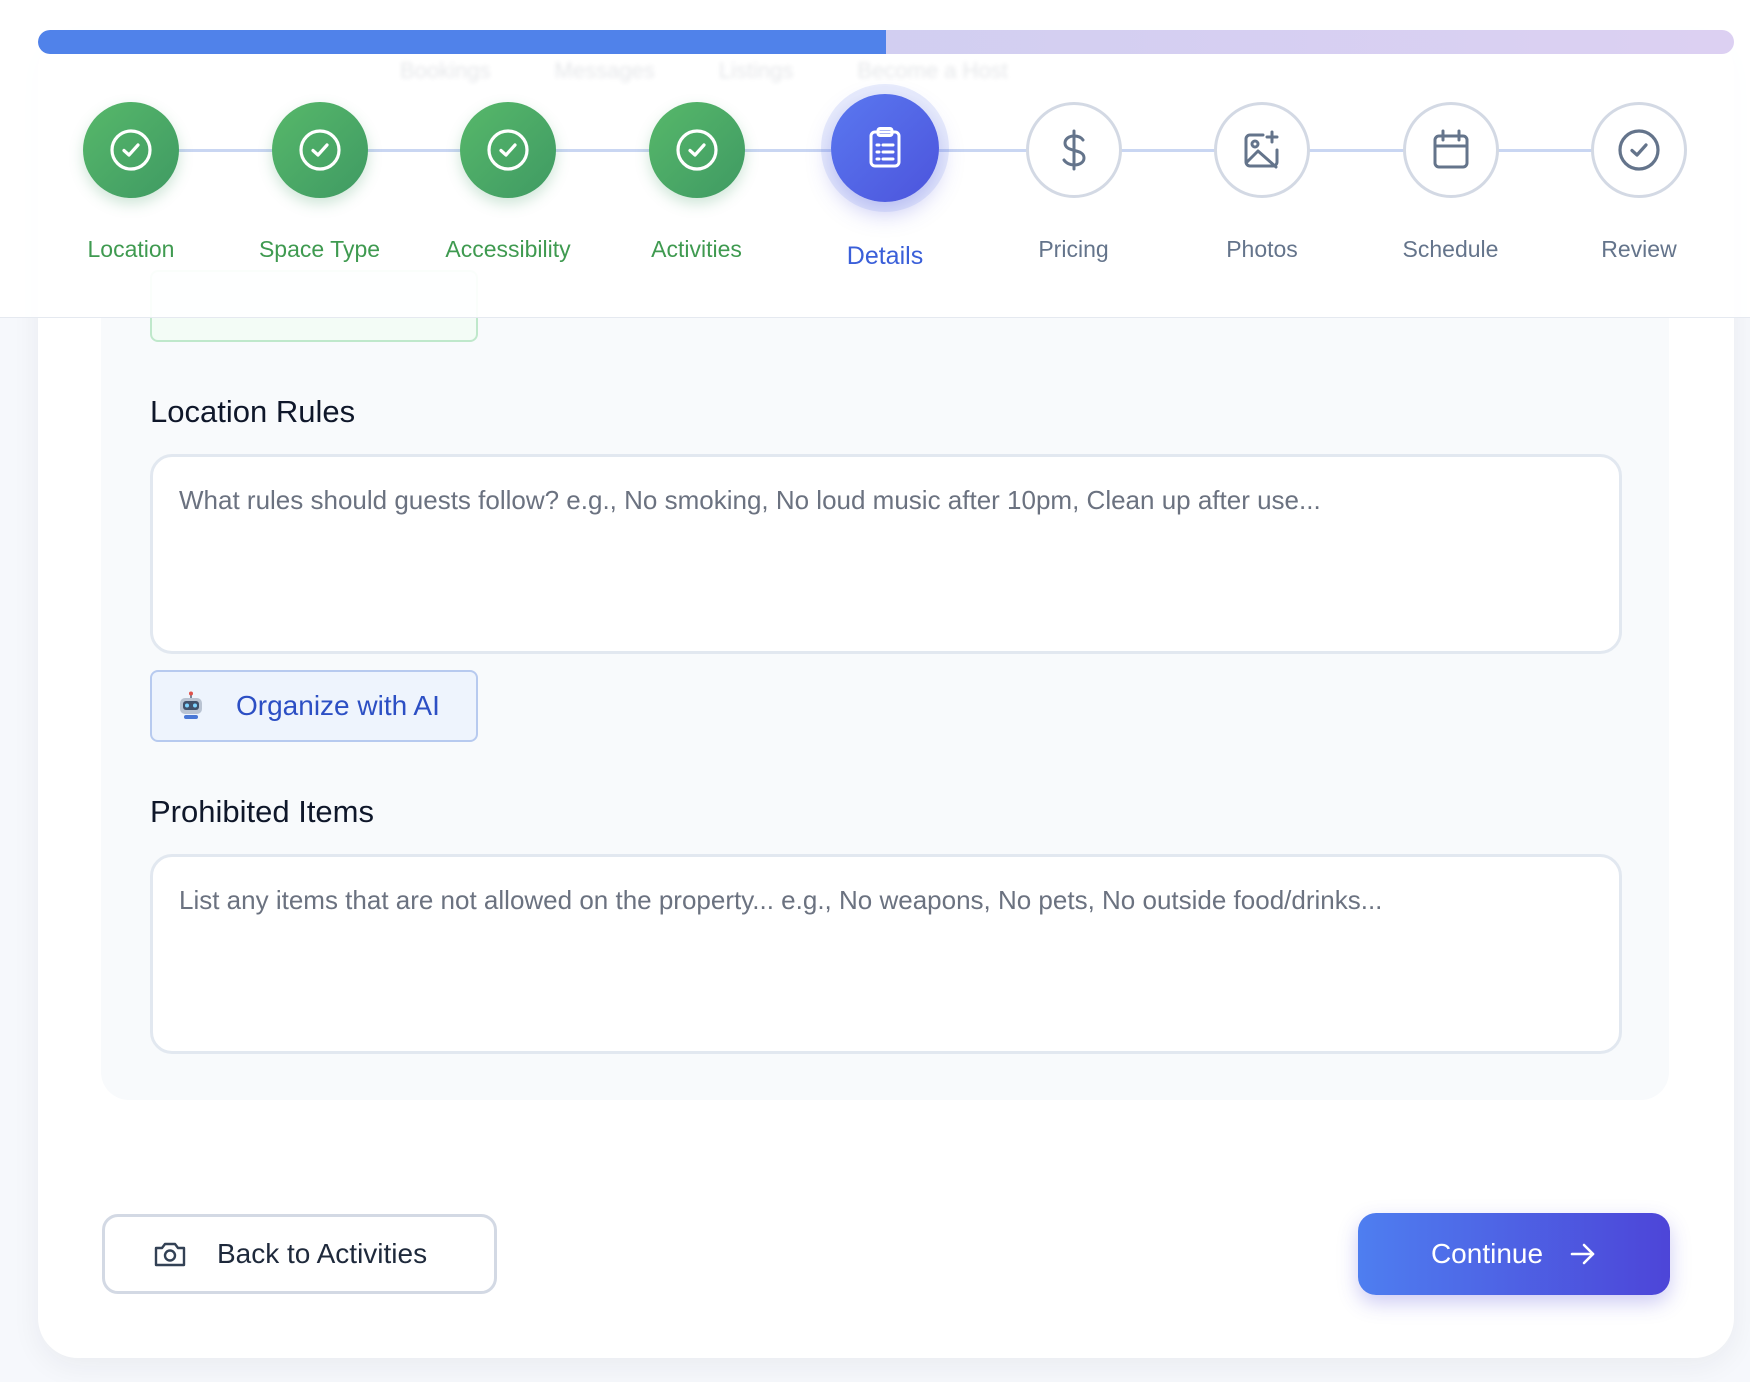 The width and height of the screenshot is (1750, 1382). What do you see at coordinates (1262, 249) in the screenshot?
I see `step-label: Photos` at bounding box center [1262, 249].